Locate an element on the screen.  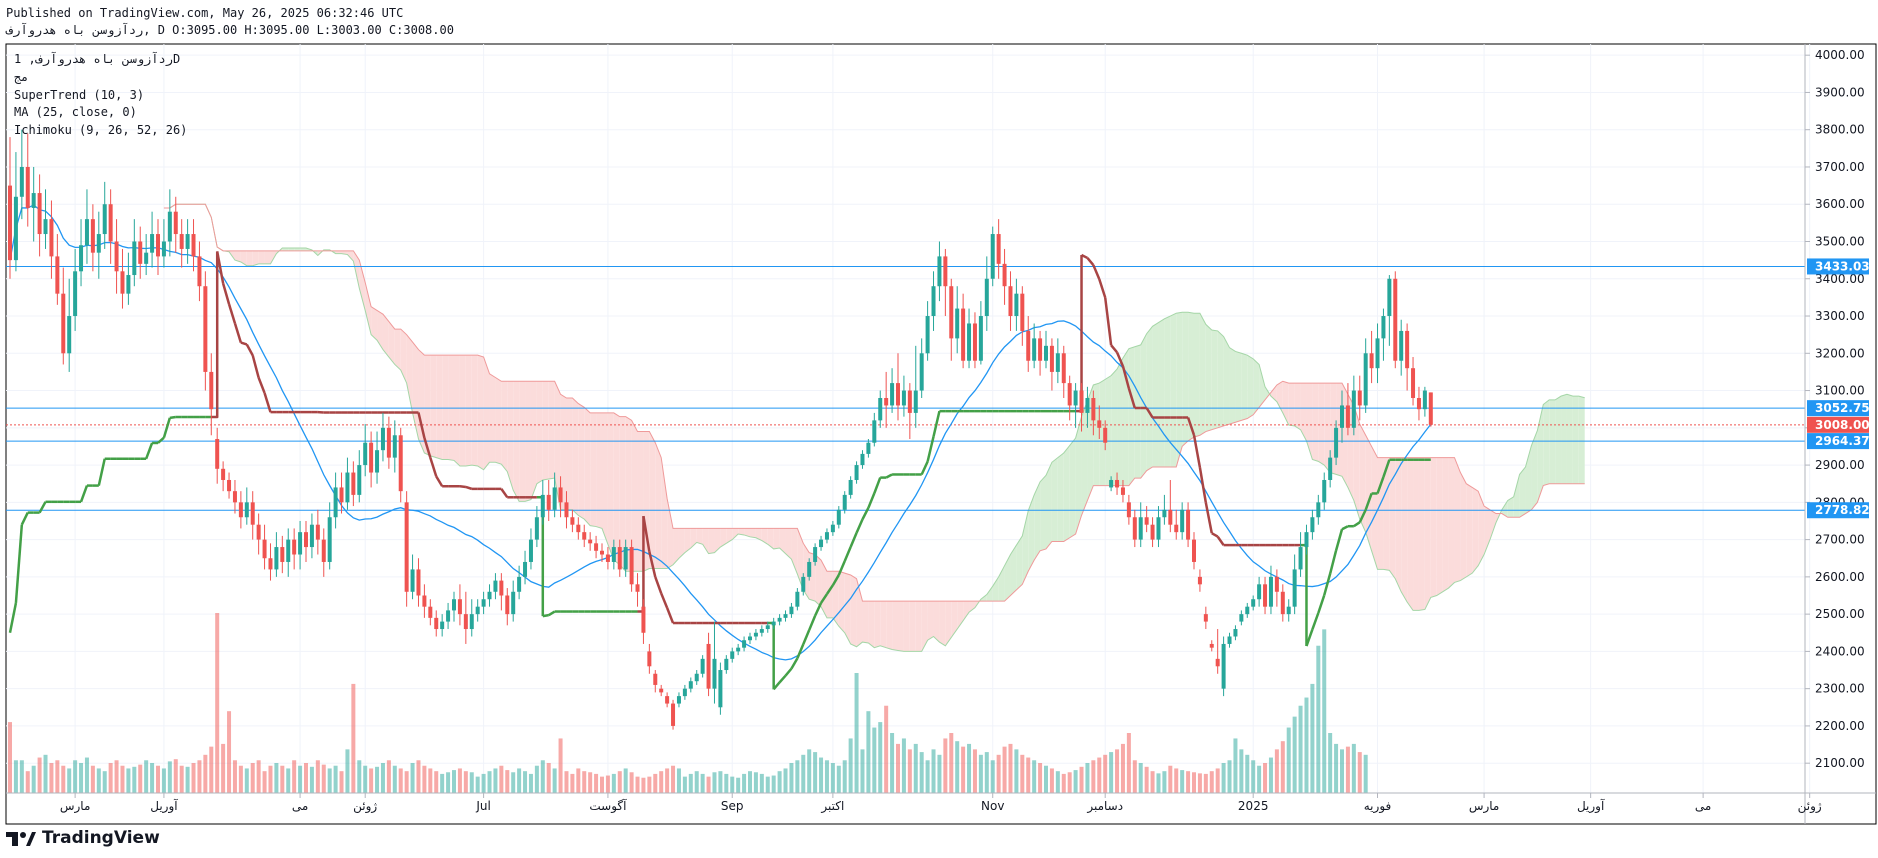
y-tick-label: 3900.00 is located at coordinates (1840, 92).